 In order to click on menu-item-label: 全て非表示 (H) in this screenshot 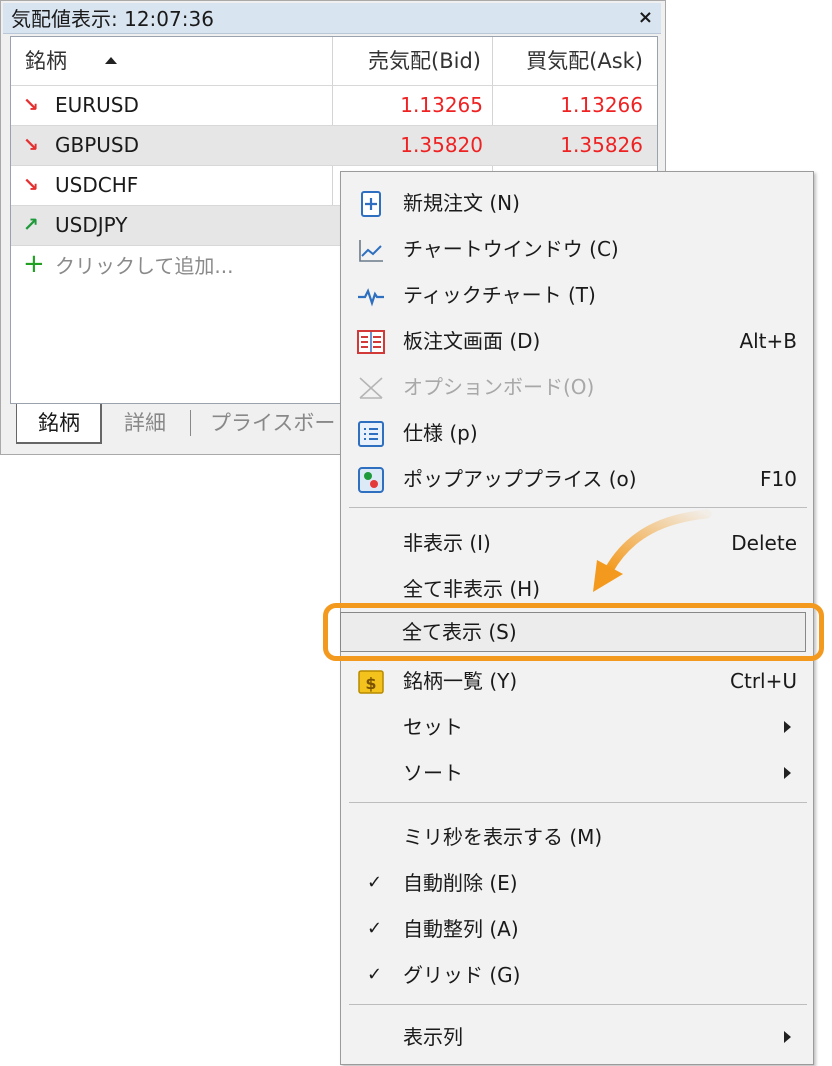, I will do `click(472, 589)`.